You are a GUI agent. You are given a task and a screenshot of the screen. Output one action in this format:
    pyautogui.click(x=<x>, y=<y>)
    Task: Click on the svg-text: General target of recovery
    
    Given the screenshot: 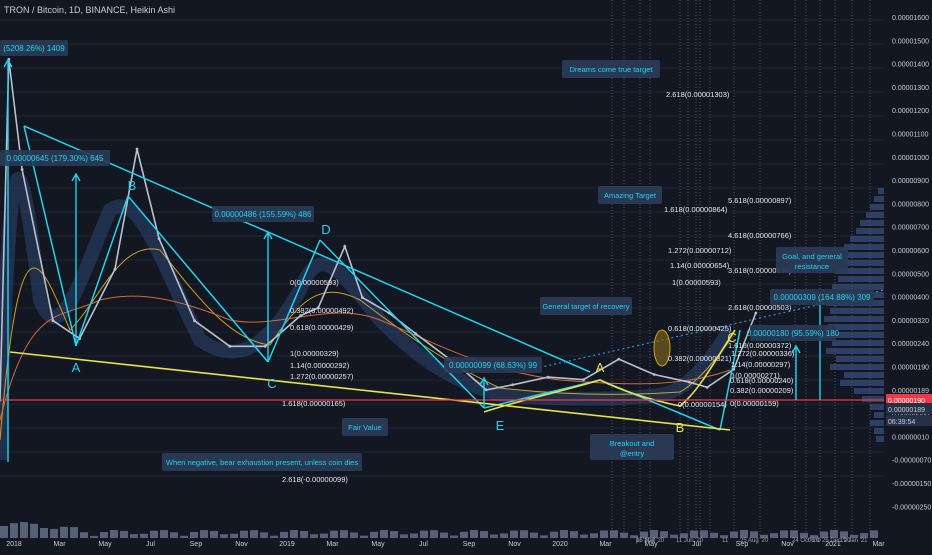 What is the action you would take?
    pyautogui.click(x=585, y=306)
    